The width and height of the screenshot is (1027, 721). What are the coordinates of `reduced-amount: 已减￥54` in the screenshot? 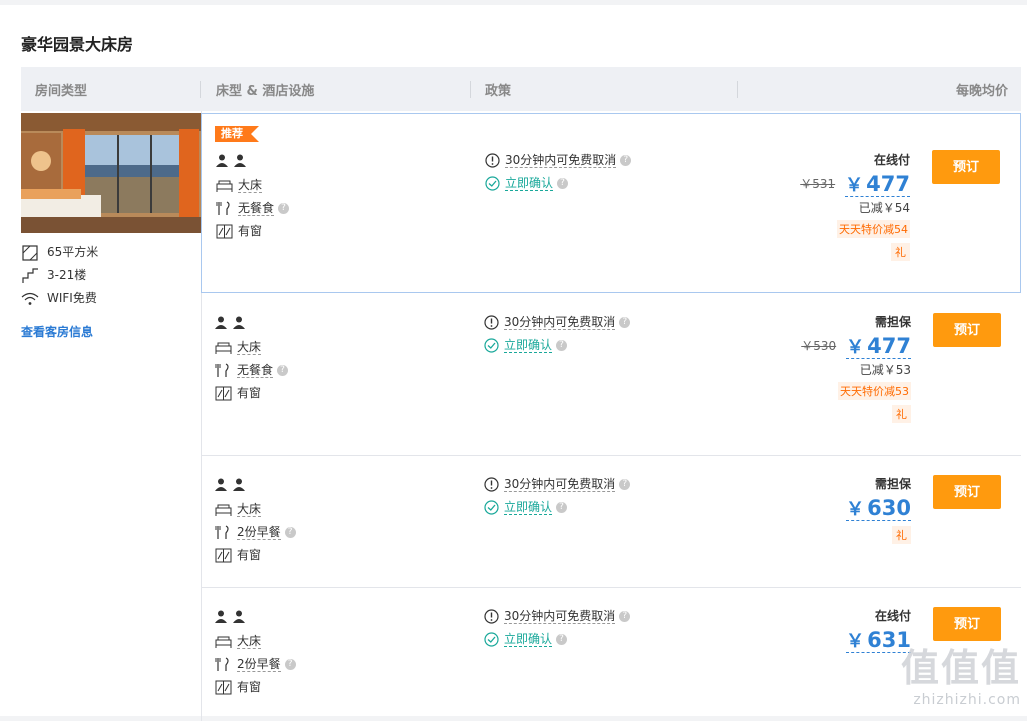 It's located at (884, 208).